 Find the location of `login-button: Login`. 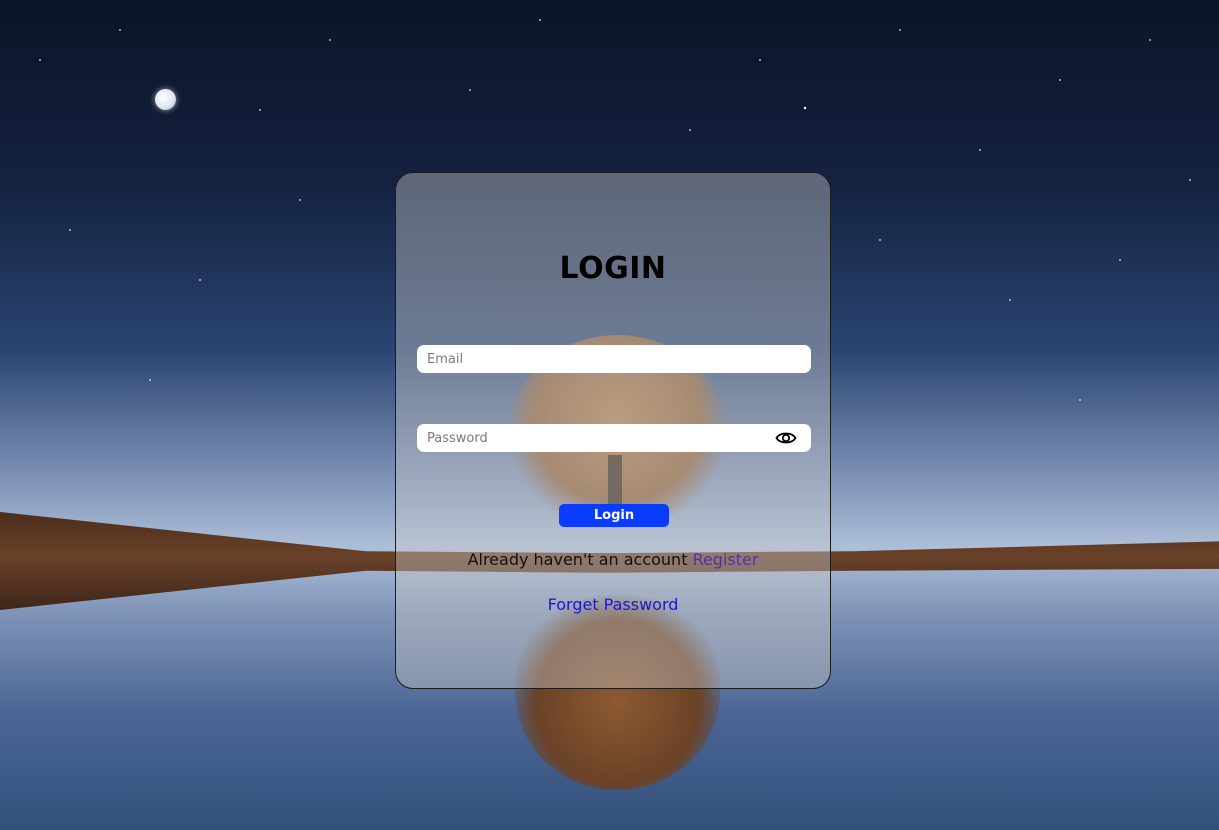

login-button: Login is located at coordinates (614, 515).